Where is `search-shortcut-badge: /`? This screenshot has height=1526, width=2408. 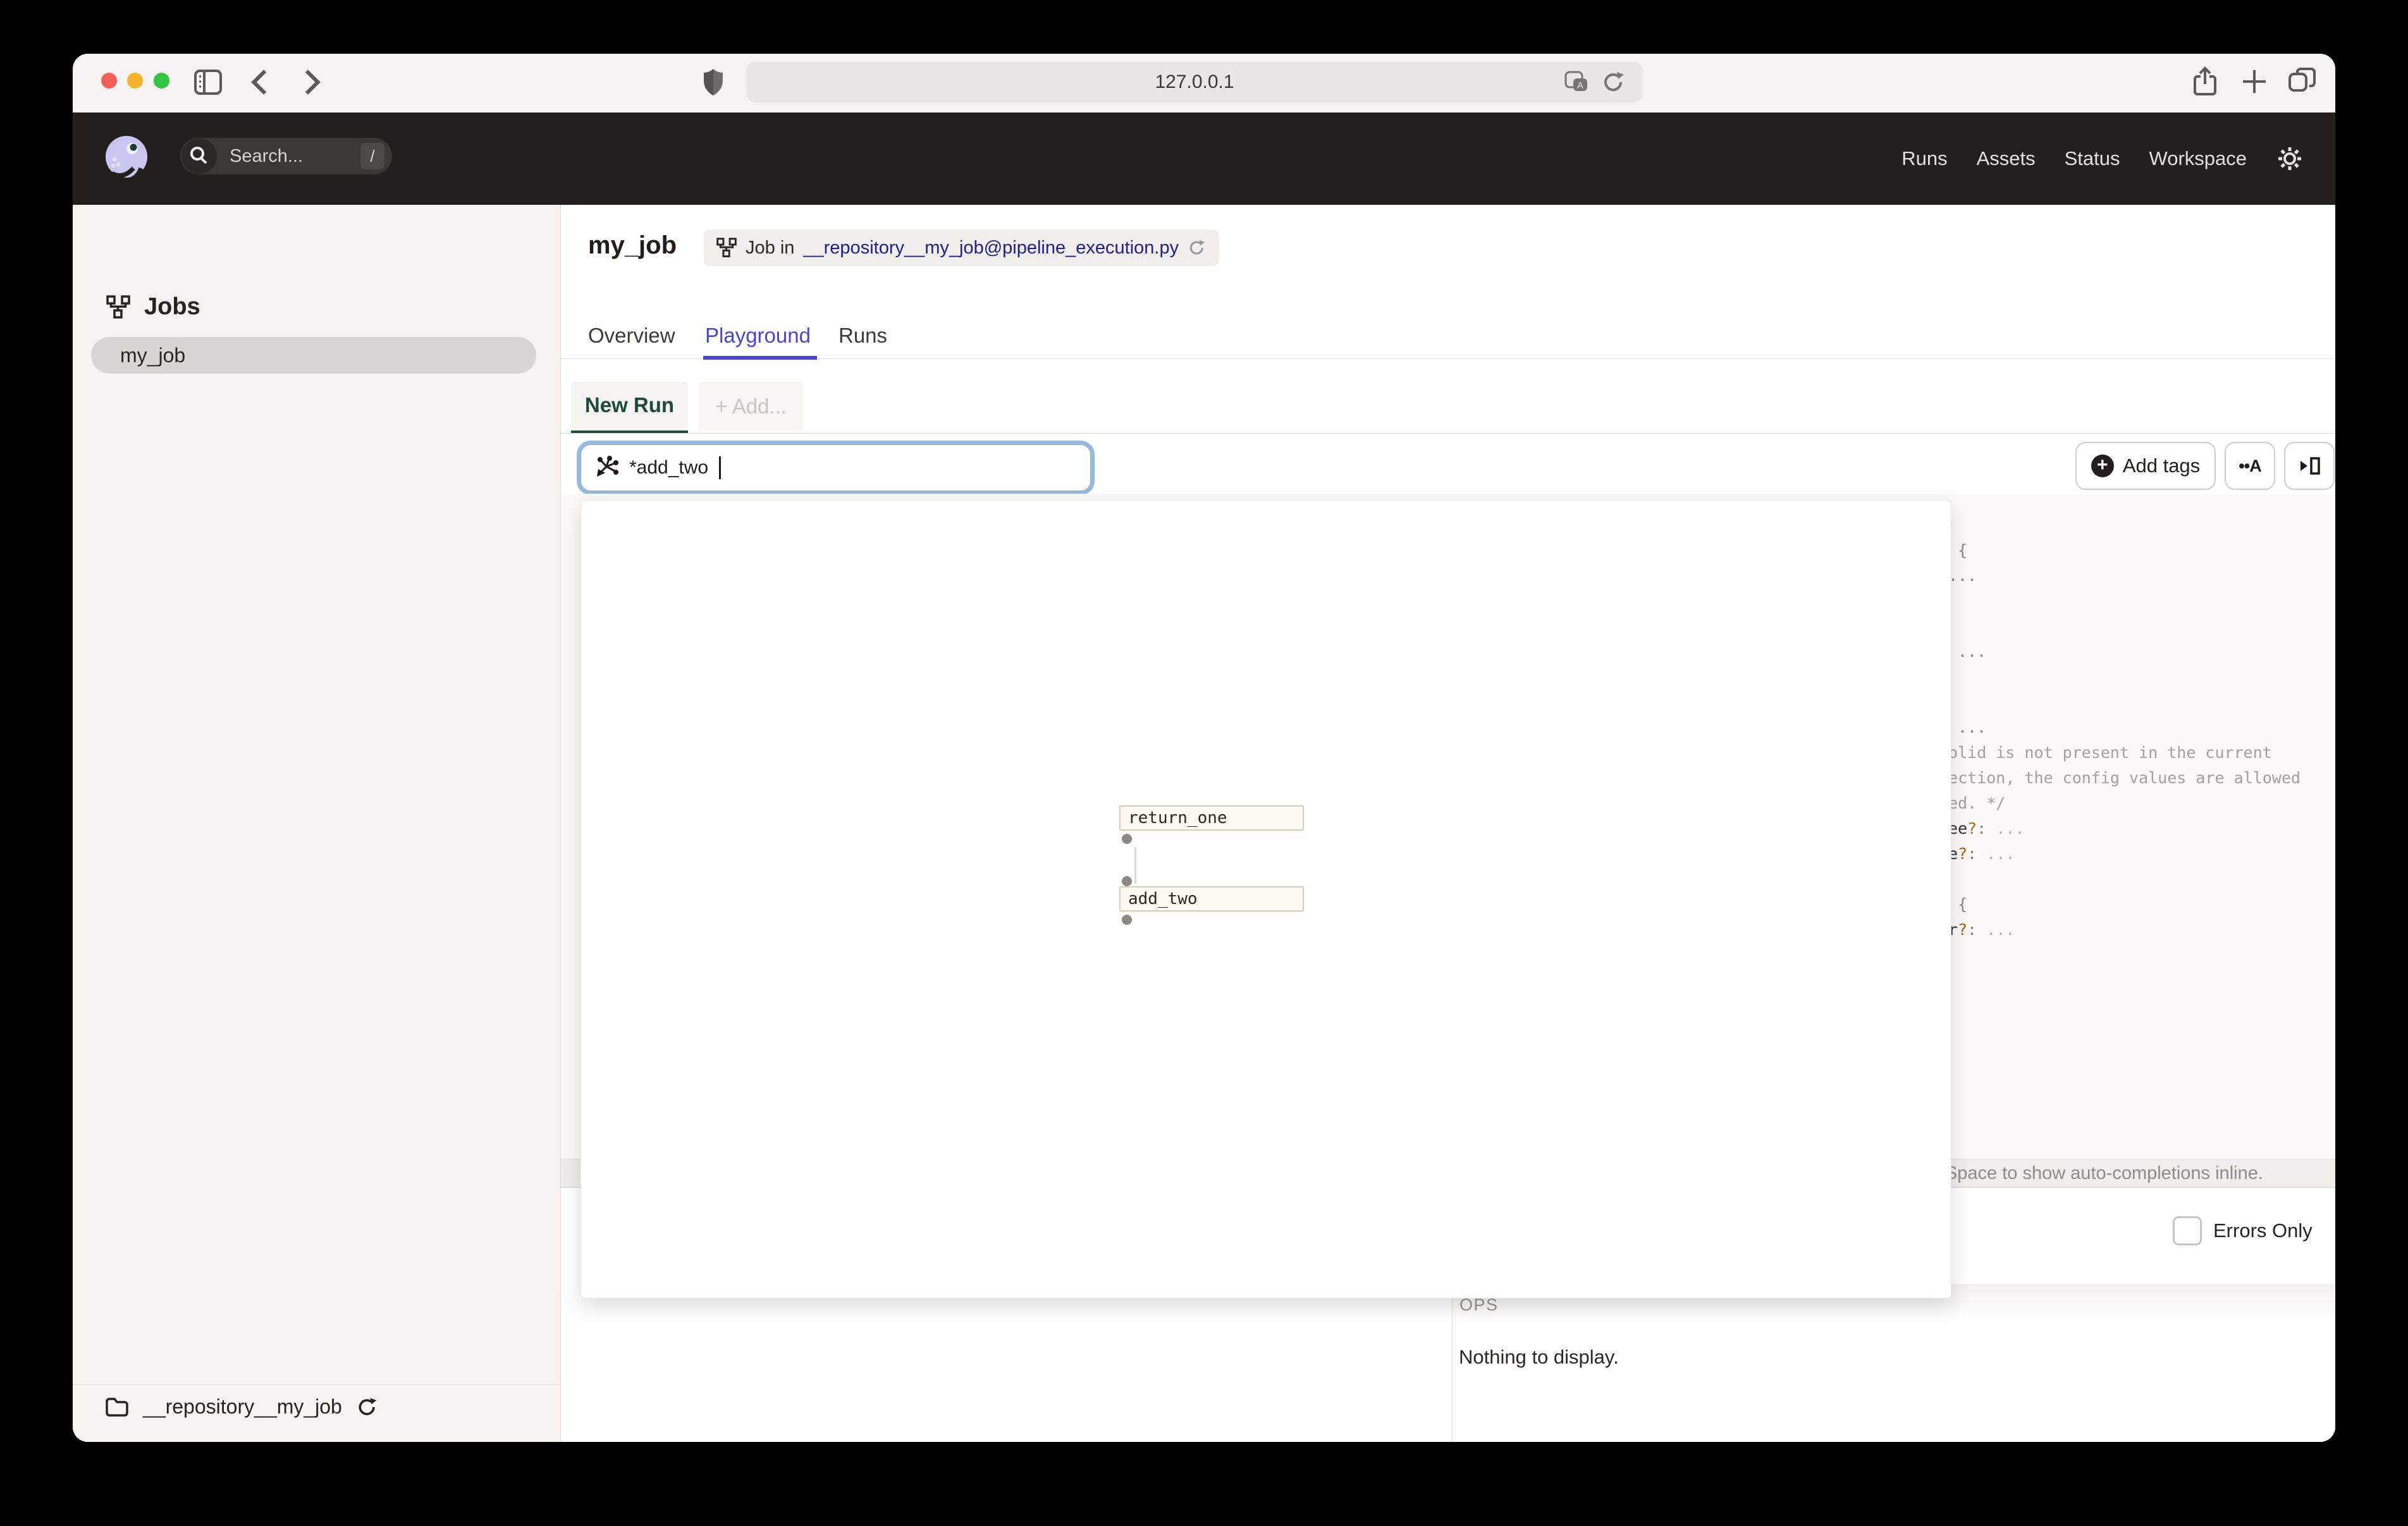 search-shortcut-badge: / is located at coordinates (372, 156).